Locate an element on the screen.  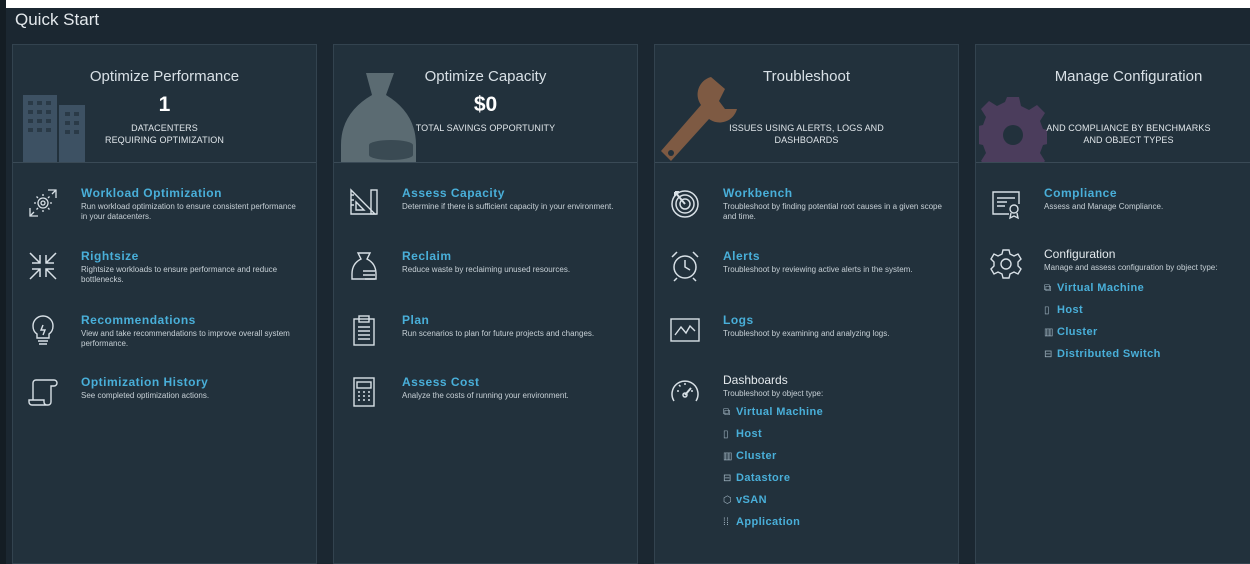
calculator-icon is located at coordinates (364, 392).